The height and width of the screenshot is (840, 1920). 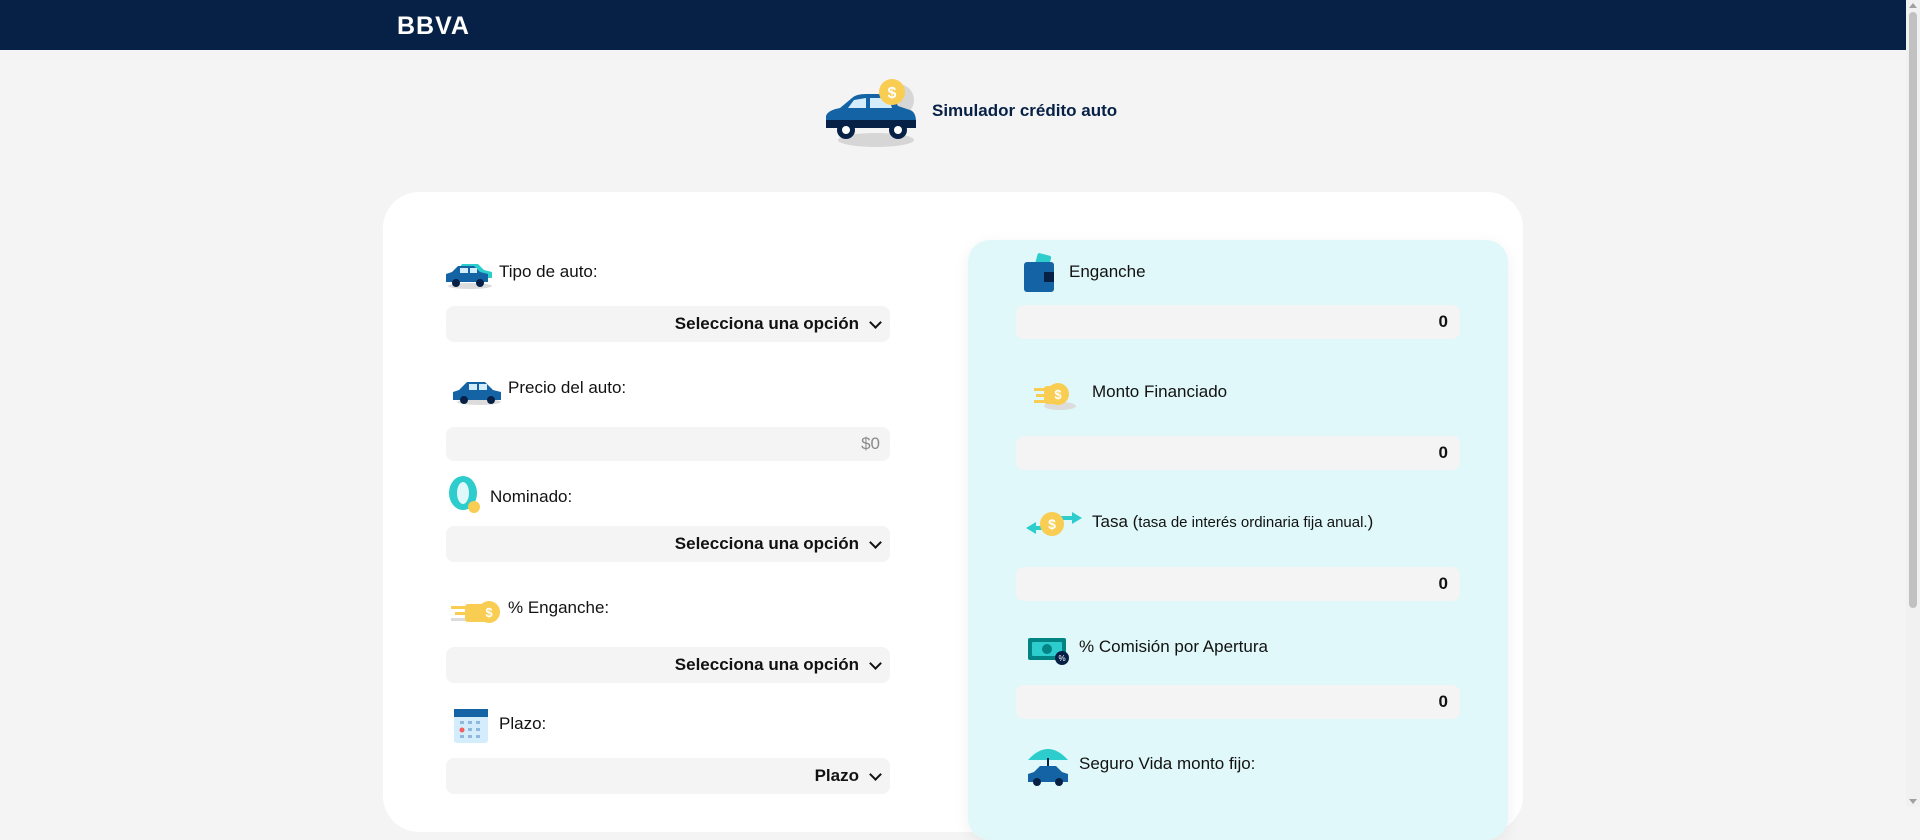 What do you see at coordinates (1370, 521) in the screenshot?
I see `interest-rate-label-close: )` at bounding box center [1370, 521].